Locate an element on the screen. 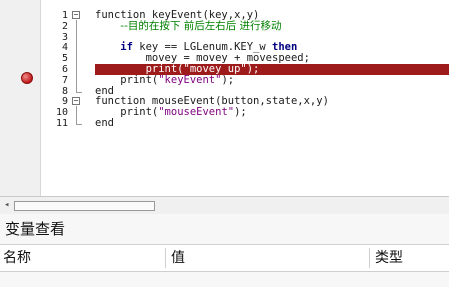 This screenshot has width=449, height=287. variables-table-header: 名称 值 类型 is located at coordinates (224, 258).